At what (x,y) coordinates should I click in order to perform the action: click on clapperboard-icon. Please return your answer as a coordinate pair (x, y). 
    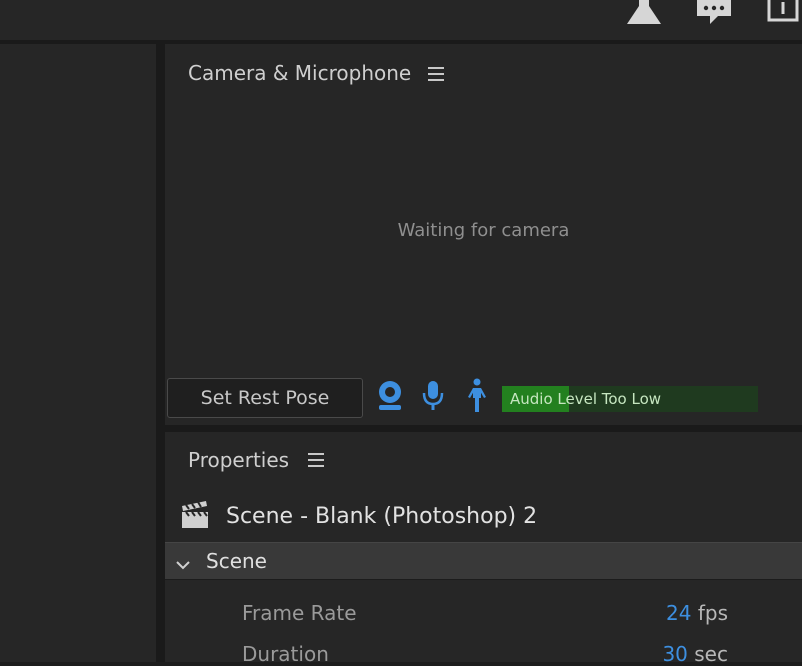
    Looking at the image, I should click on (195, 515).